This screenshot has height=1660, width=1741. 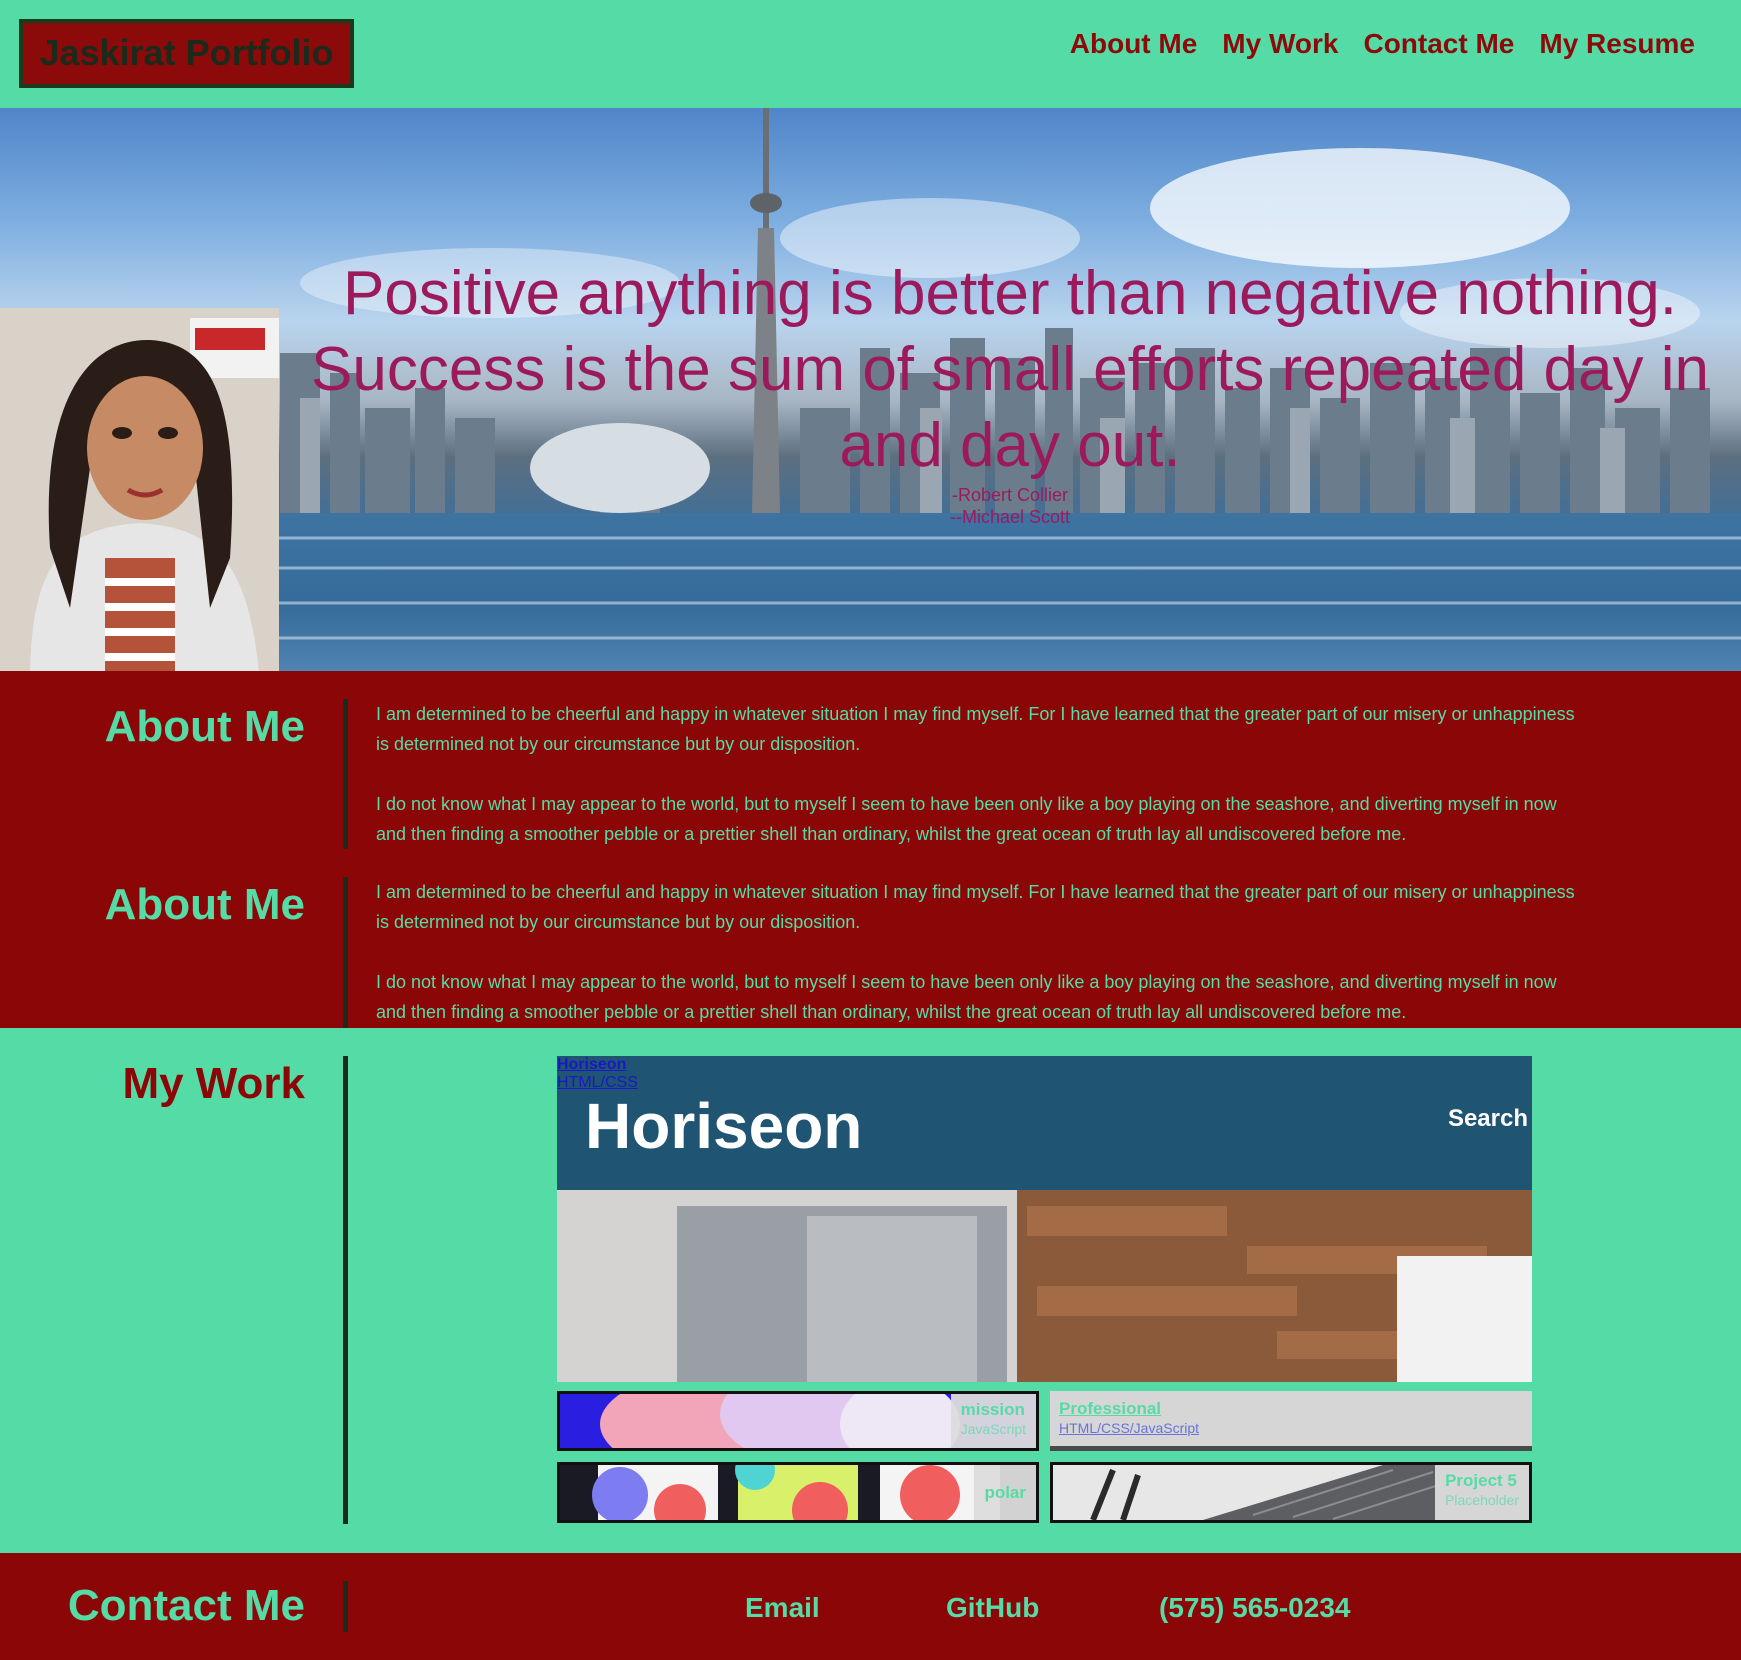 I want to click on project-mission: mission JavaScript, so click(x=798, y=1421).